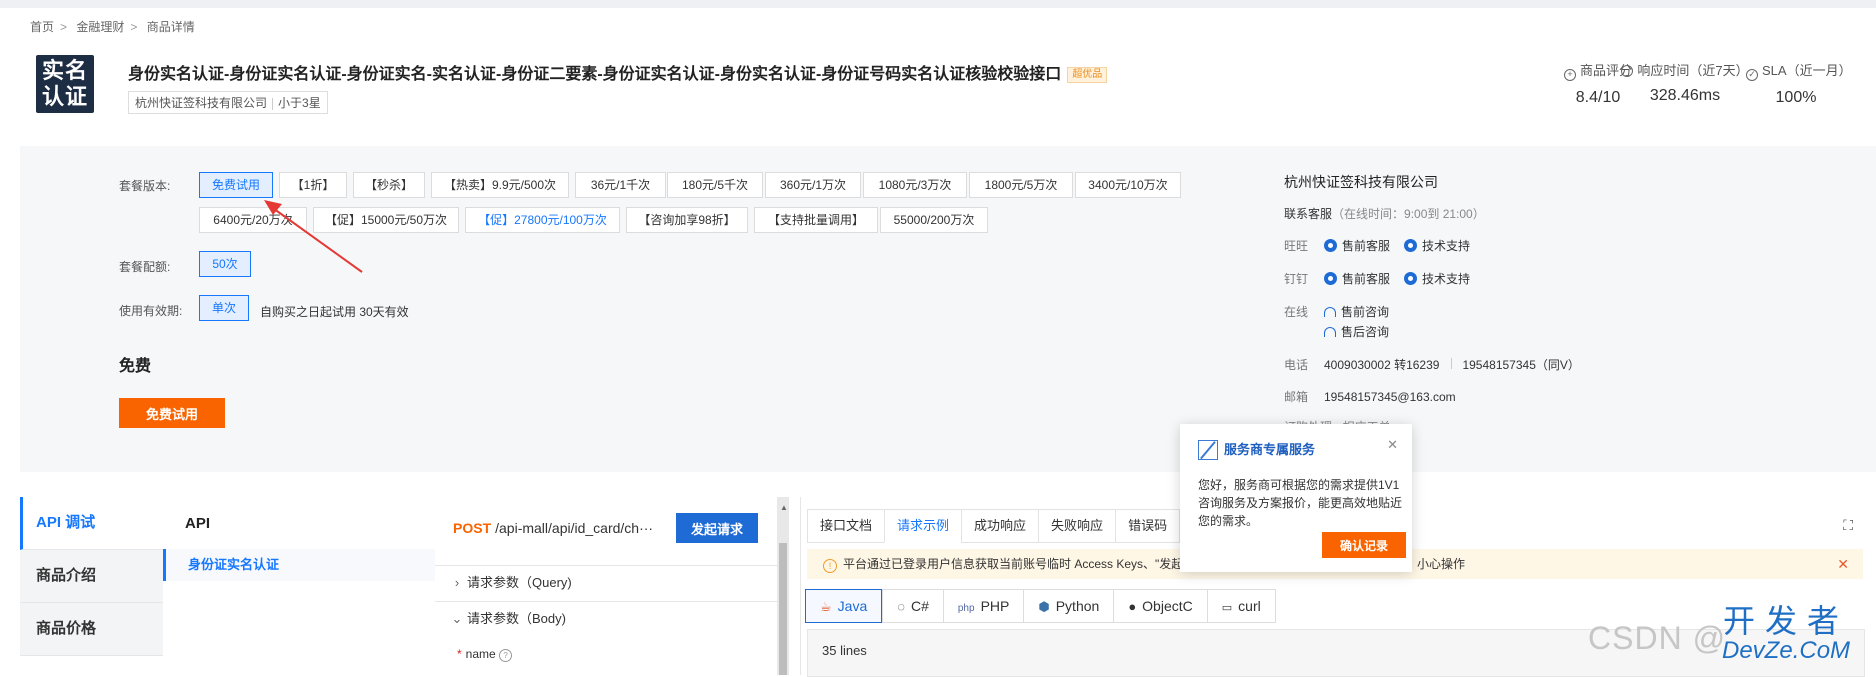 The height and width of the screenshot is (677, 1876). Describe the element at coordinates (1356, 332) in the screenshot. I see `online-aftersale: 售后咨询` at that location.